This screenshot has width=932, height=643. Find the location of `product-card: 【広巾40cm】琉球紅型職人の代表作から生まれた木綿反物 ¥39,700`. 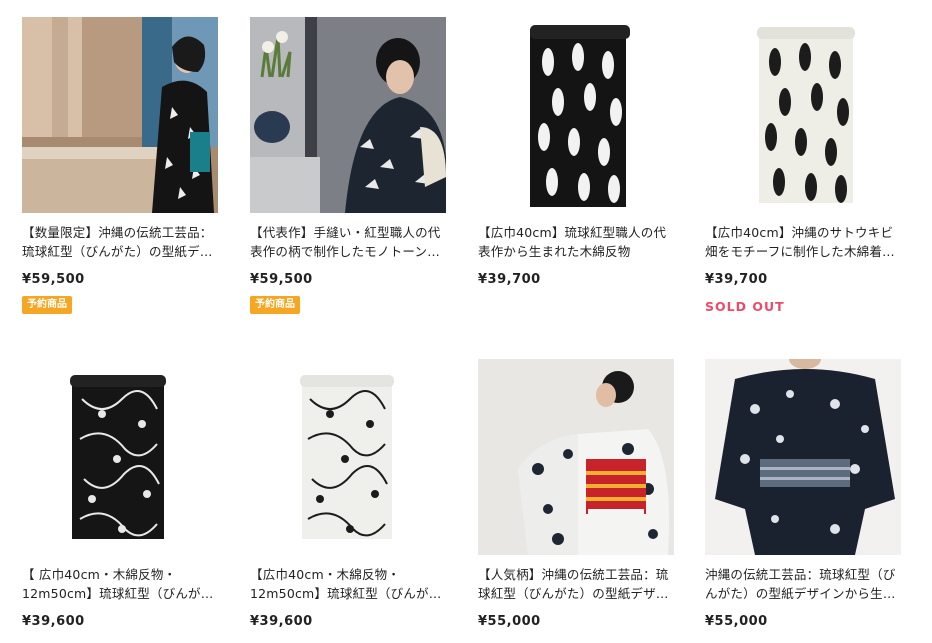

product-card: 【広巾40cm】琉球紅型職人の代表作から生まれた木綿反物 ¥39,700 is located at coordinates (576, 152).